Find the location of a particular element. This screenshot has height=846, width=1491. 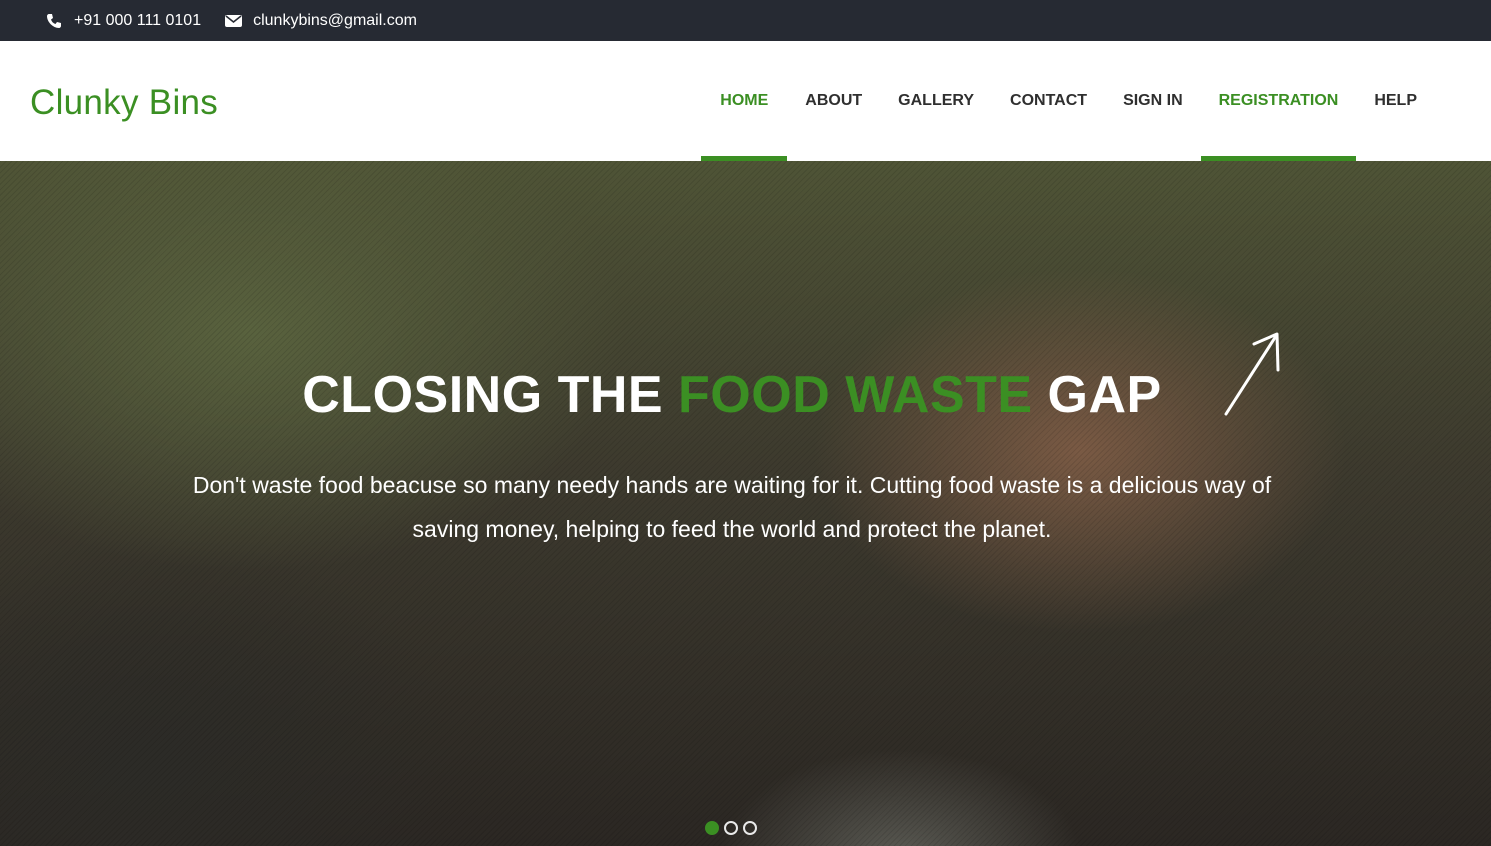

nav-contact-label: CONTACT is located at coordinates (1049, 100).